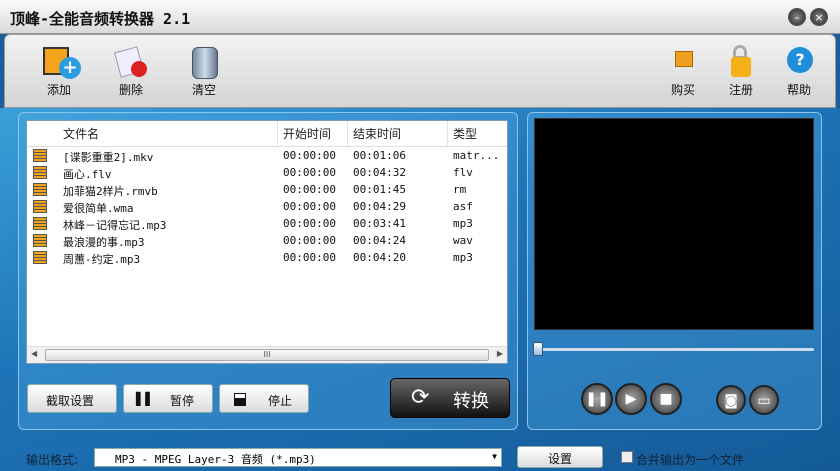 The width and height of the screenshot is (840, 471). I want to click on title-bar: 顶峰-全能音频转换器 2.1 – ×, so click(420, 17).